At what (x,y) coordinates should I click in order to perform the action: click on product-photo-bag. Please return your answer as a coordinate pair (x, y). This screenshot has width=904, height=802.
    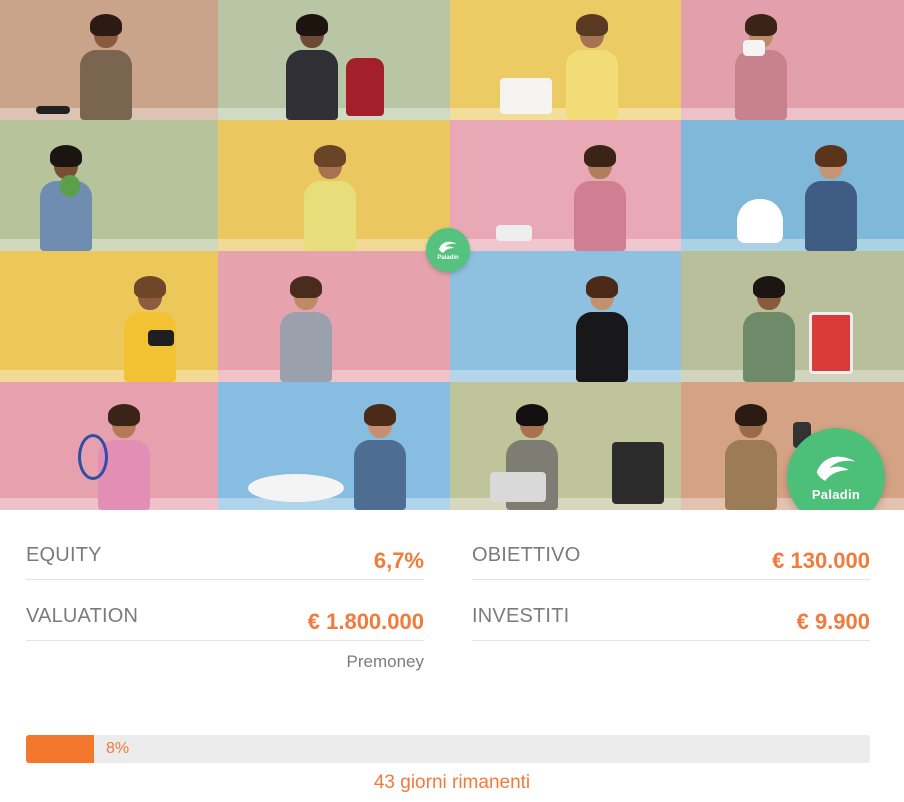
    Looking at the image, I should click on (109, 316).